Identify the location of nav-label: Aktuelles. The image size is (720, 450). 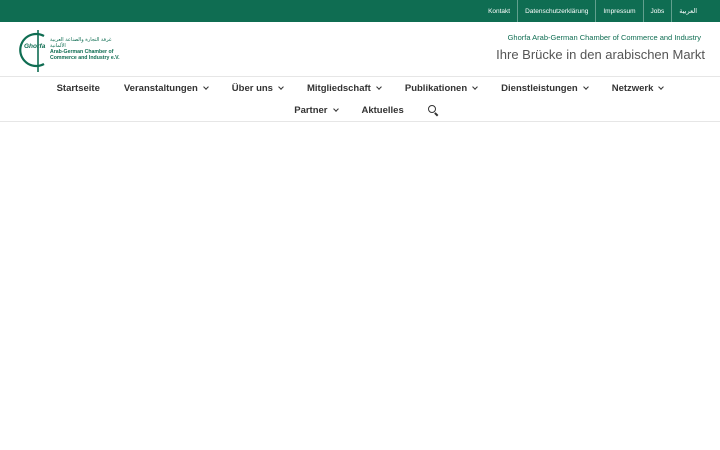
(382, 110).